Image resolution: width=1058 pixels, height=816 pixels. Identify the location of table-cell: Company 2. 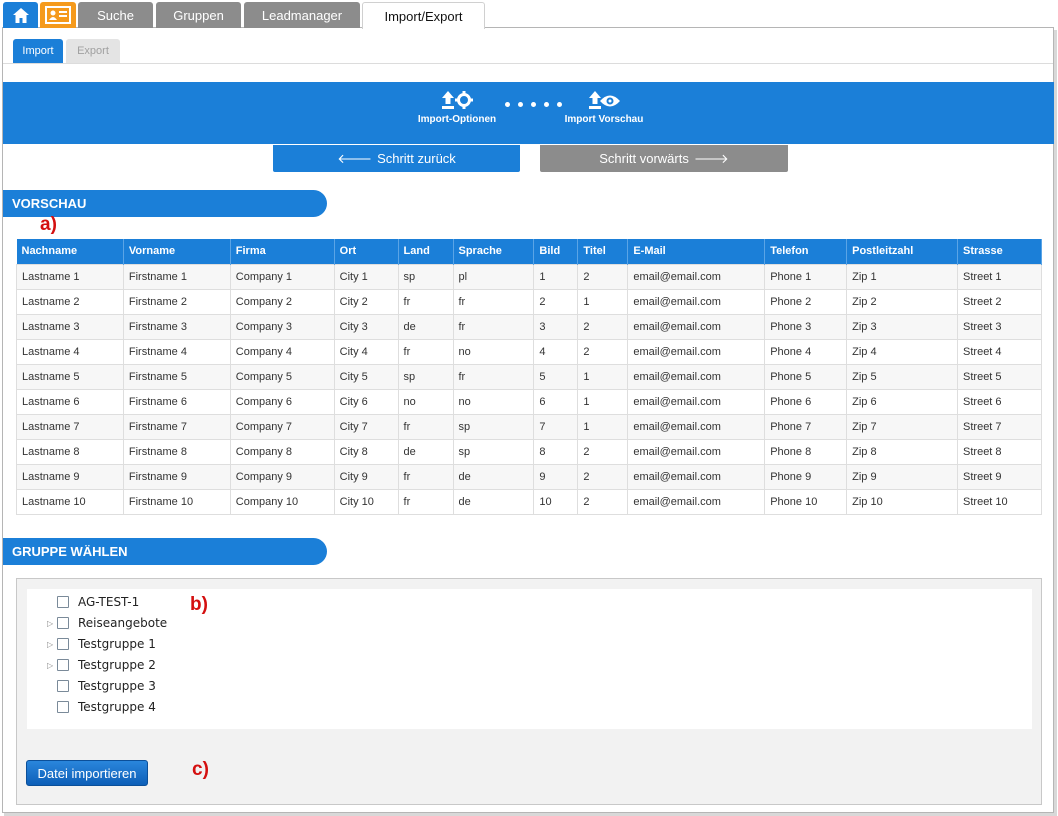
(282, 301).